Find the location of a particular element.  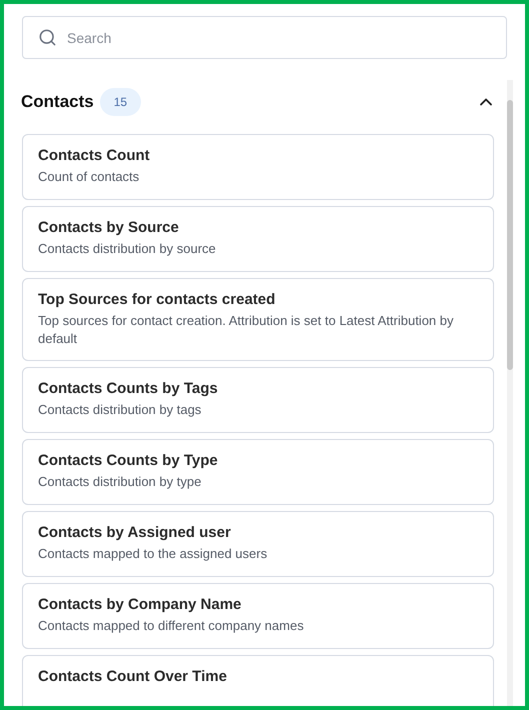

search-field: Search is located at coordinates (264, 37).